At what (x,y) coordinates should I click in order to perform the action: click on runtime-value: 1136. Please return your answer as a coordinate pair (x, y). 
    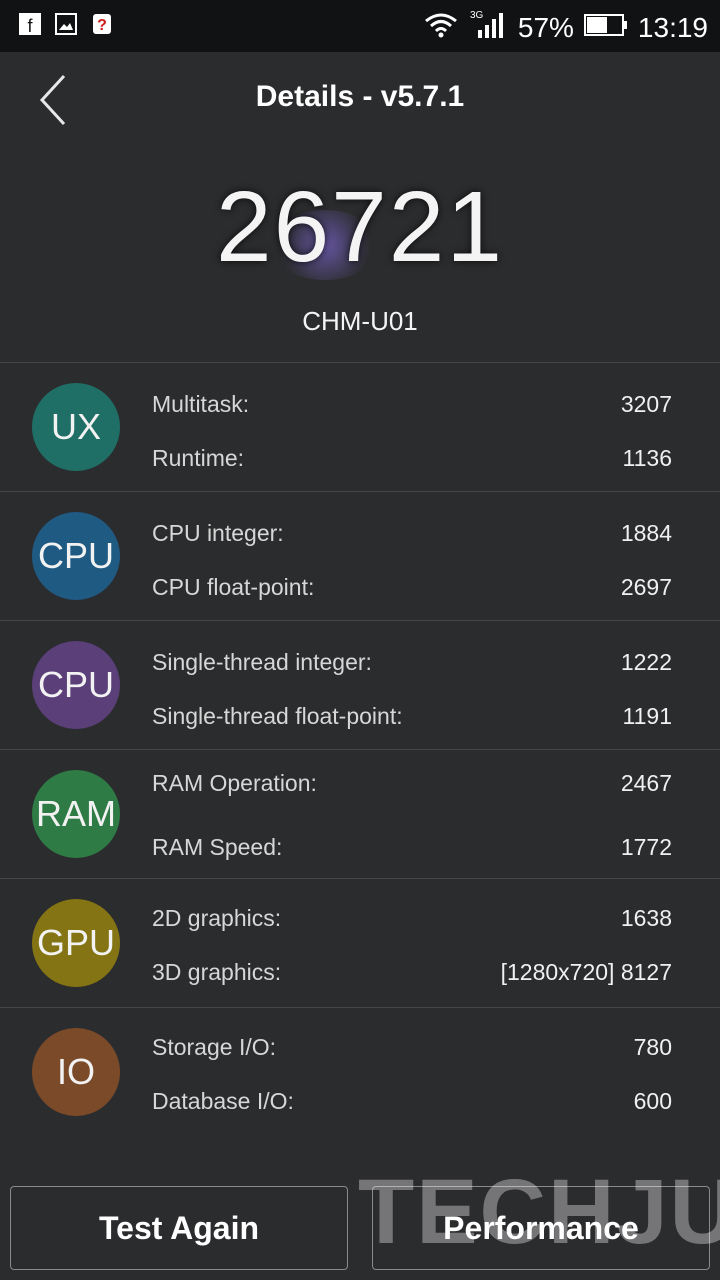
    Looking at the image, I should click on (647, 458).